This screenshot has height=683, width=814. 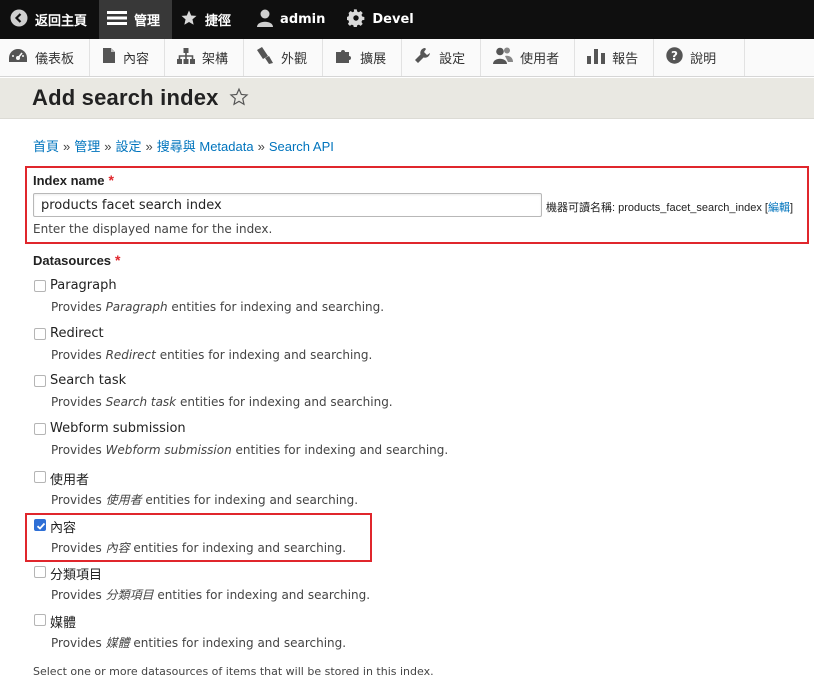 What do you see at coordinates (678, 57) in the screenshot?
I see `help-icon: ?` at bounding box center [678, 57].